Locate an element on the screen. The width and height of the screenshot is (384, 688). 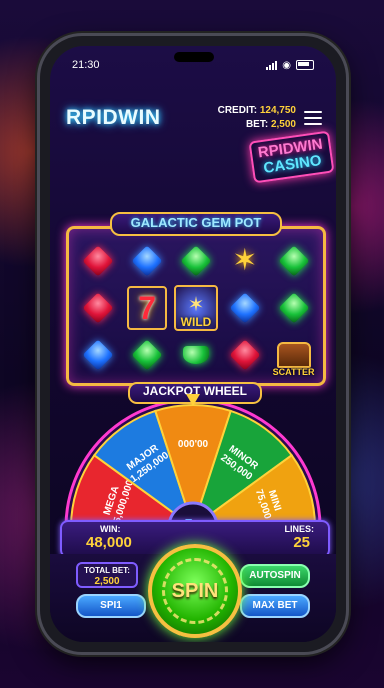
reel-cell: 7 is located at coordinates (147, 308).